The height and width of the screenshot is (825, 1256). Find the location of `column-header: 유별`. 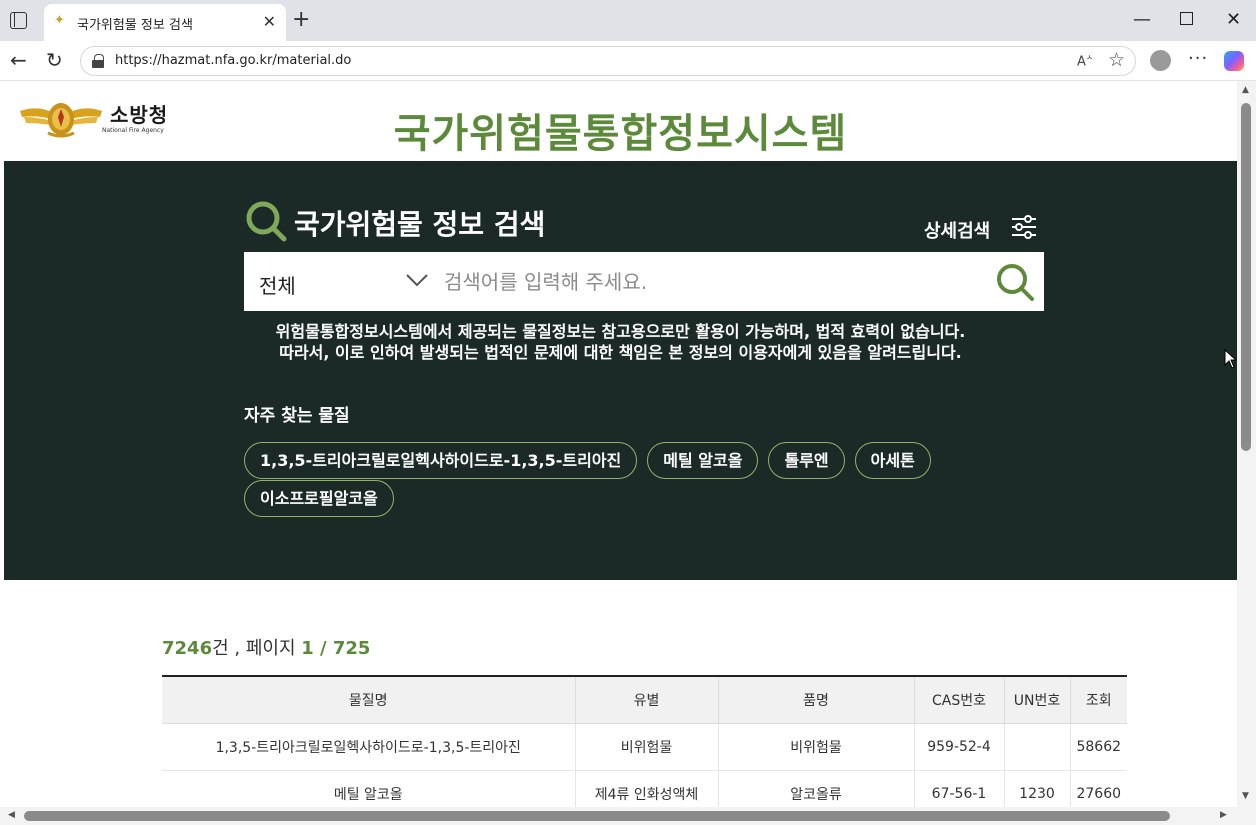

column-header: 유별 is located at coordinates (647, 700).